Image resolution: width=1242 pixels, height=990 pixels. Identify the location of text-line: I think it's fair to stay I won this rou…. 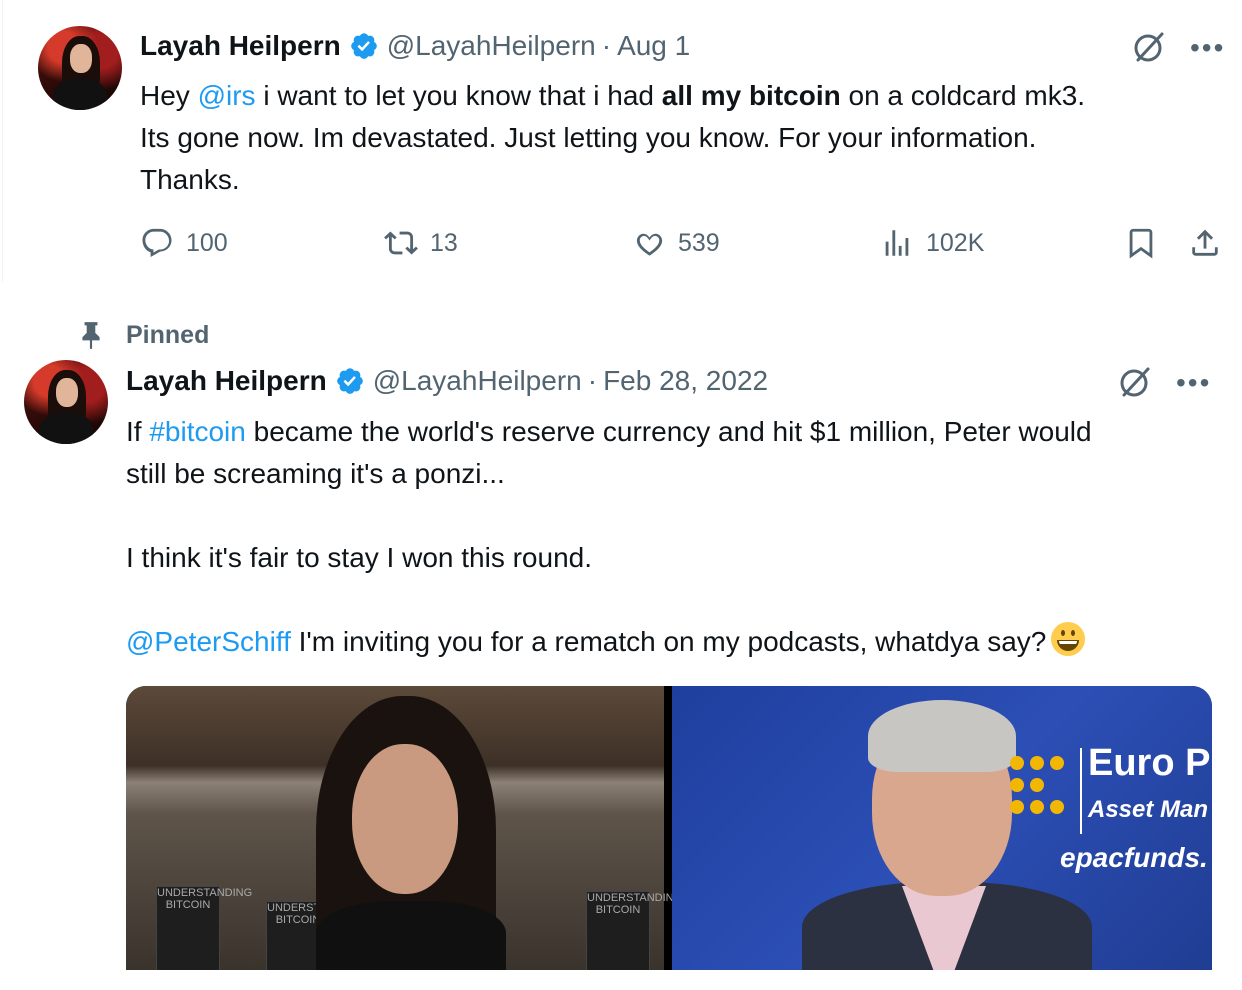
(359, 557).